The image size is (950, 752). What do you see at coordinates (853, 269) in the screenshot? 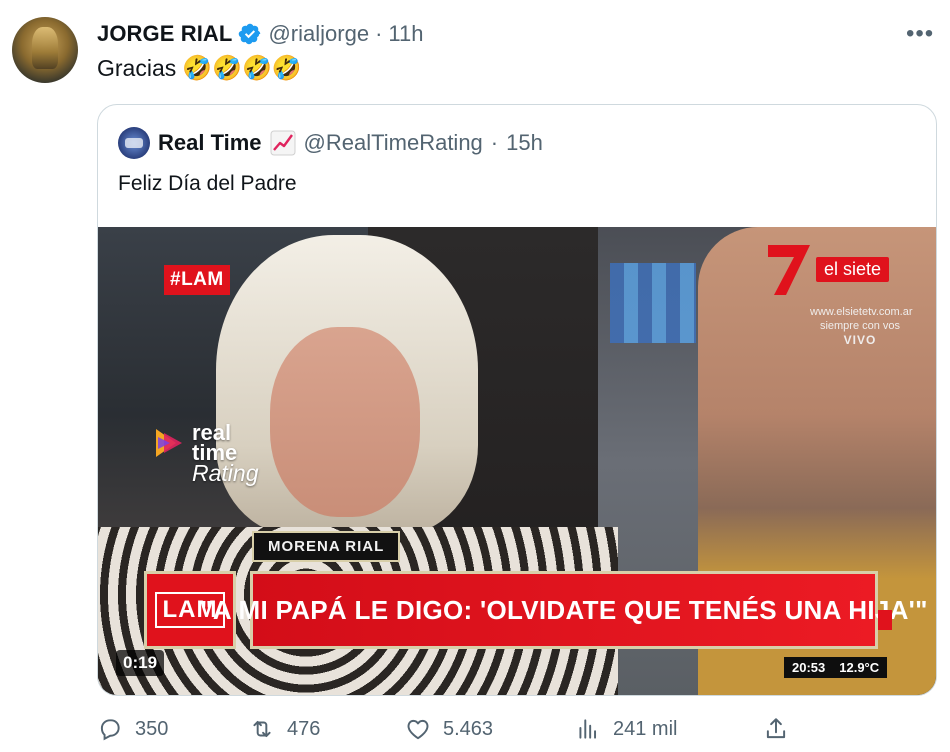
I see `channel-name: el siete` at bounding box center [853, 269].